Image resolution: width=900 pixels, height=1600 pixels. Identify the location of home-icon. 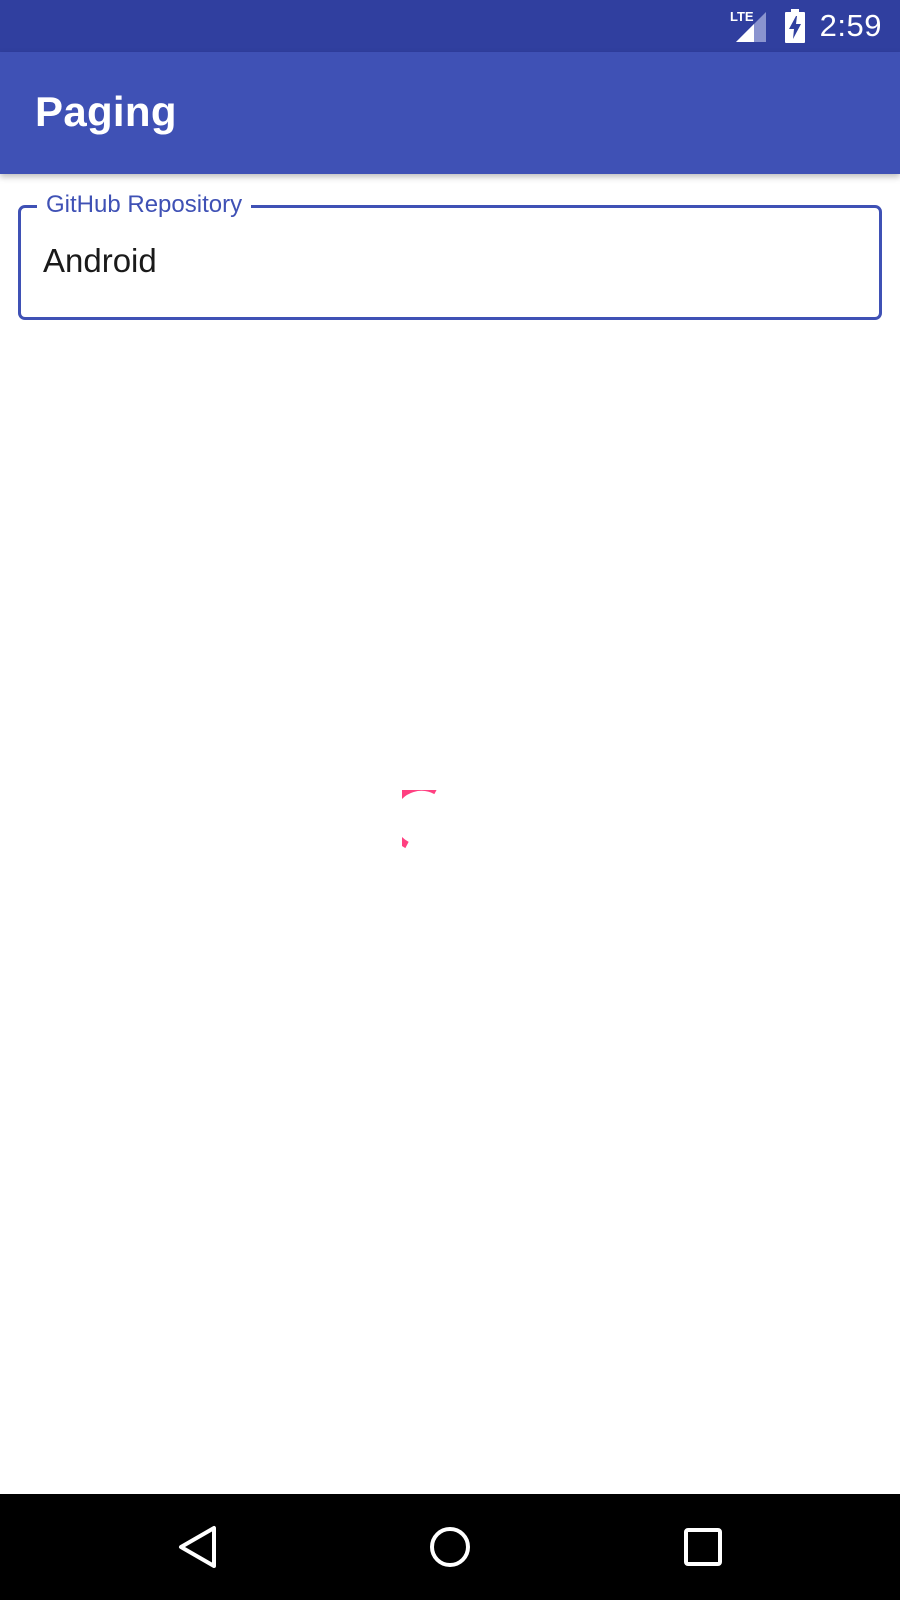
(450, 1547).